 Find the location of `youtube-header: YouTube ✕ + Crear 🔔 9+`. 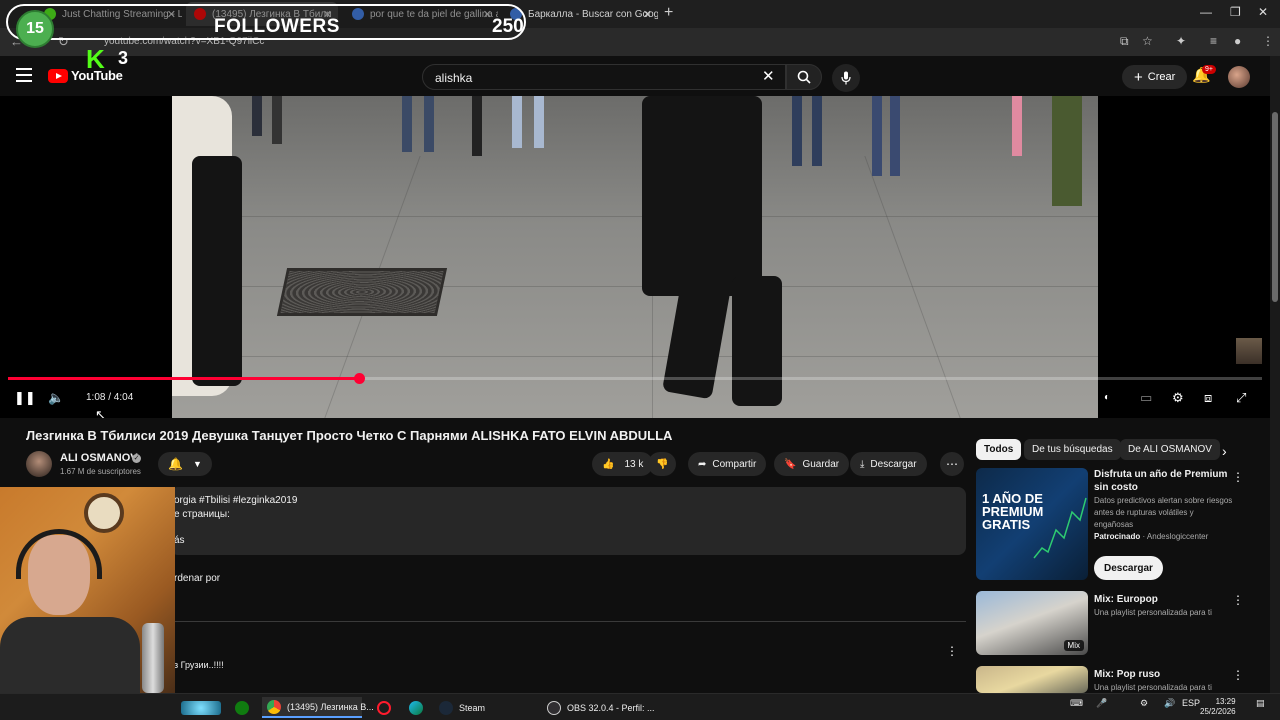

youtube-header: YouTube ✕ + Crear 🔔 9+ is located at coordinates (635, 76).